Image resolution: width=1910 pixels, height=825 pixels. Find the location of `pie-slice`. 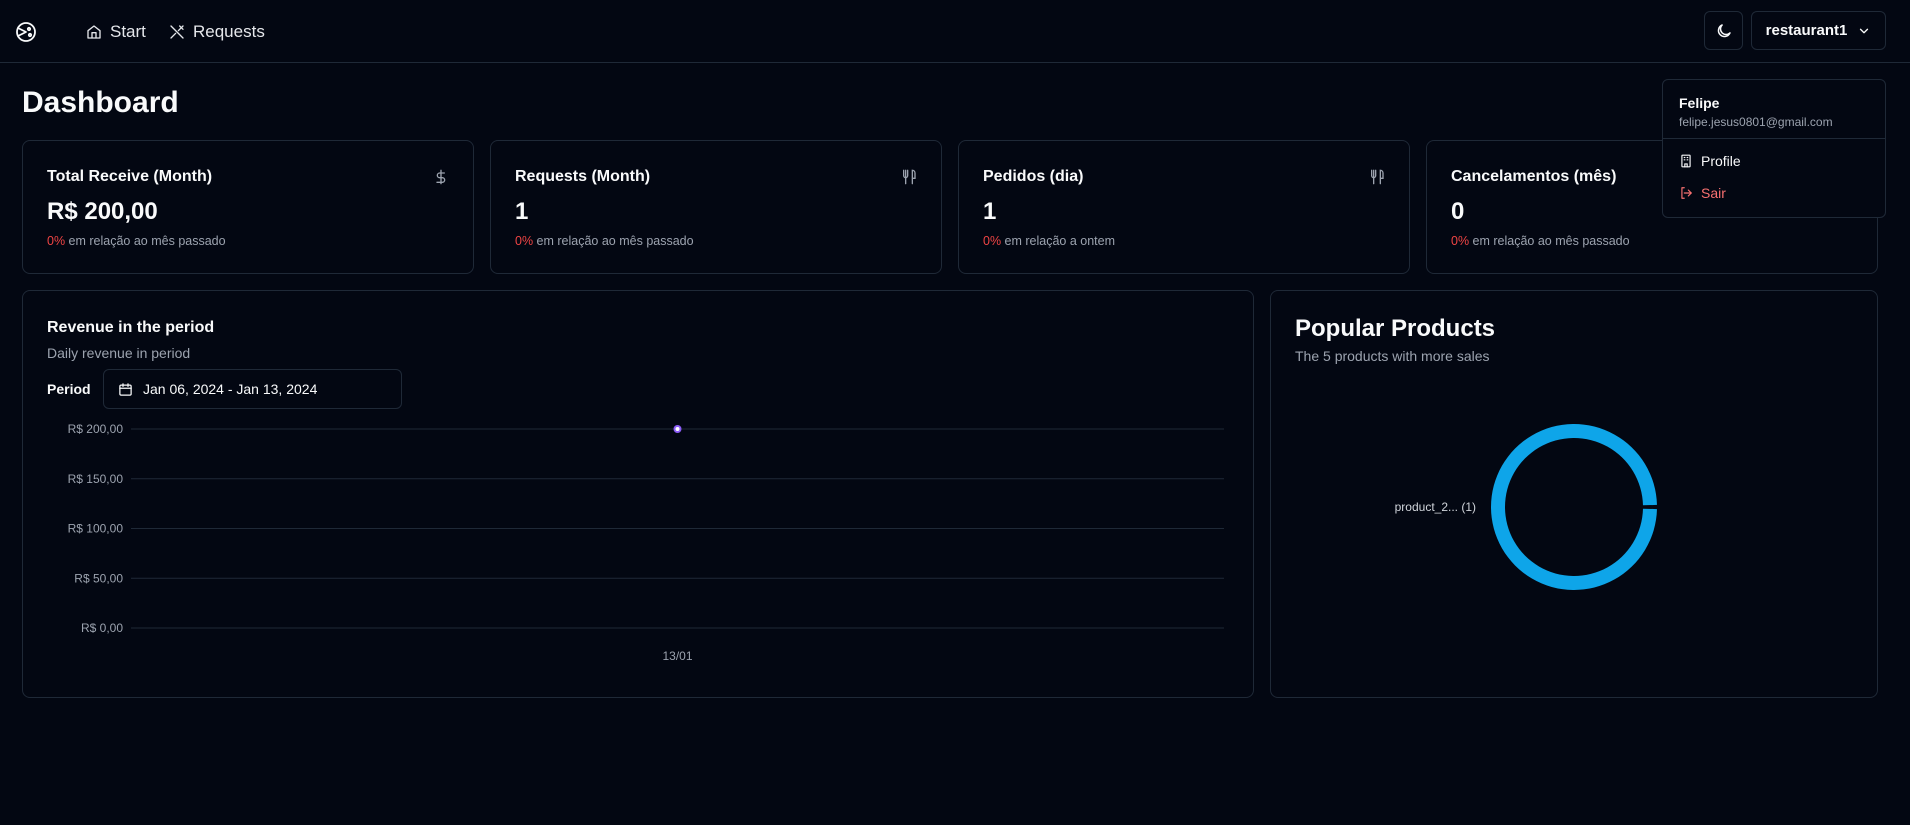

pie-slice is located at coordinates (1574, 507).